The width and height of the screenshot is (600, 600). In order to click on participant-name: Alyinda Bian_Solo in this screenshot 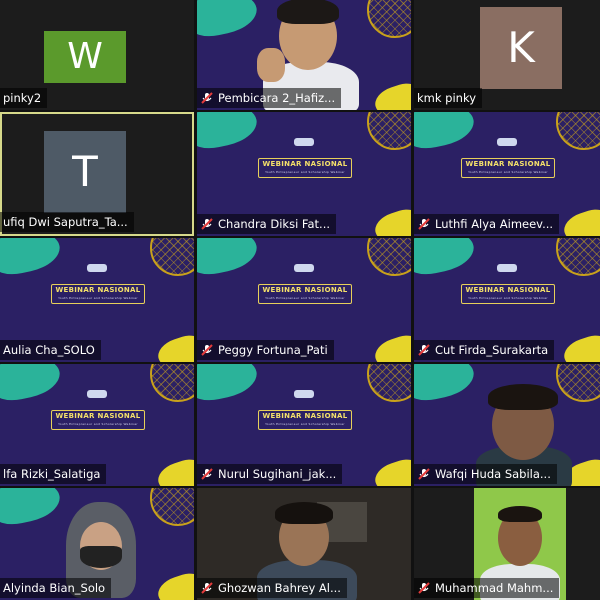, I will do `click(56, 588)`.